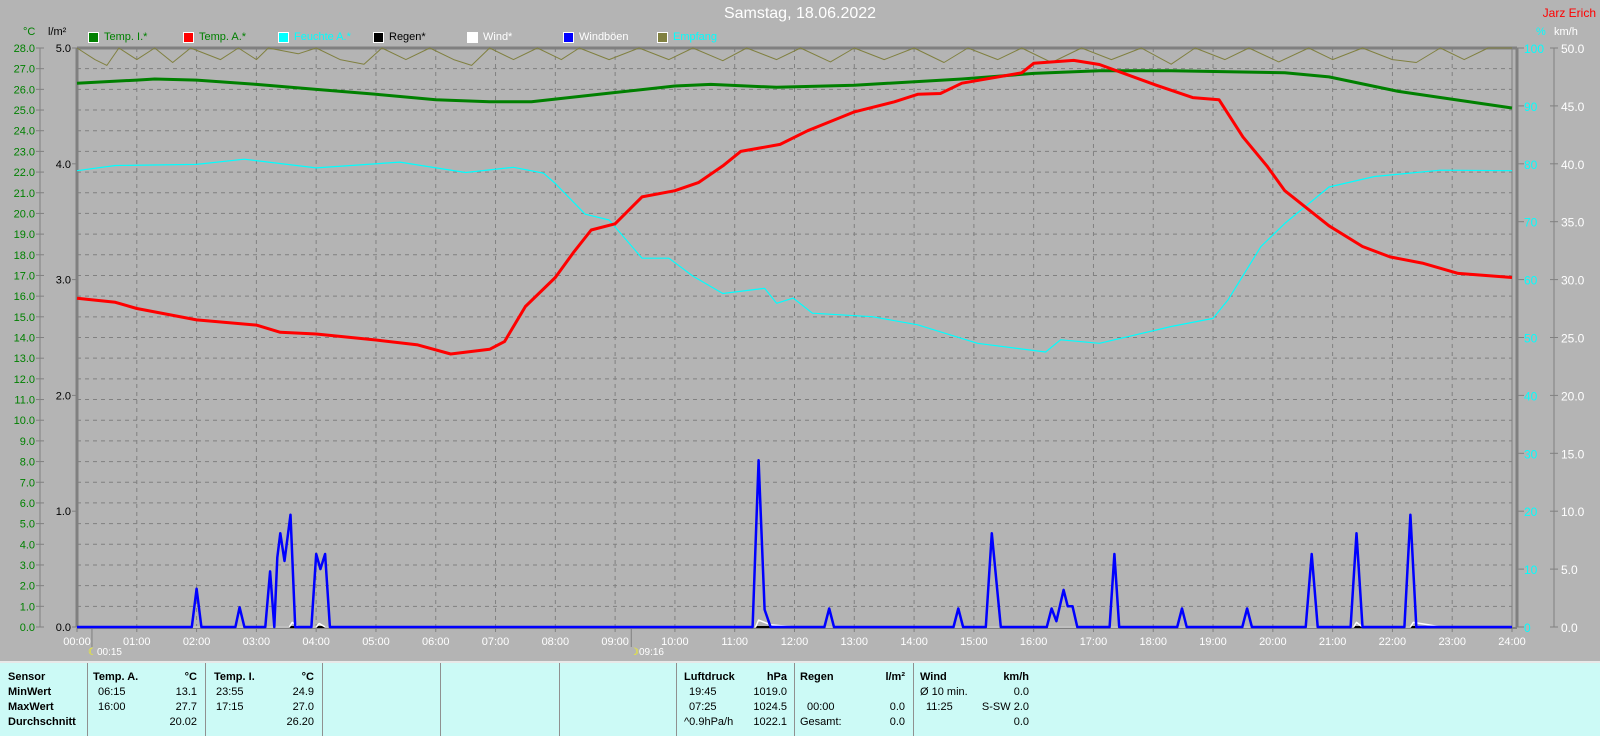  What do you see at coordinates (1034, 642) in the screenshot?
I see `time-tick-label: 16:00` at bounding box center [1034, 642].